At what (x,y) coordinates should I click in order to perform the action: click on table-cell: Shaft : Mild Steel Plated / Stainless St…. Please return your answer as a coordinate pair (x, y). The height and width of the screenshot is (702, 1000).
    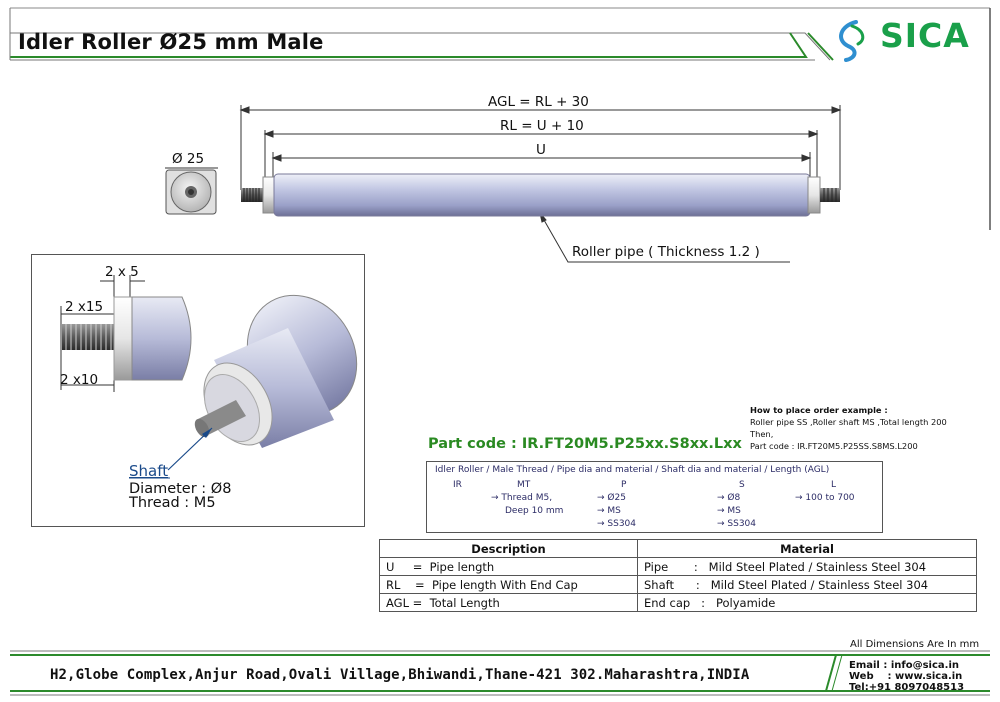
    Looking at the image, I should click on (807, 584).